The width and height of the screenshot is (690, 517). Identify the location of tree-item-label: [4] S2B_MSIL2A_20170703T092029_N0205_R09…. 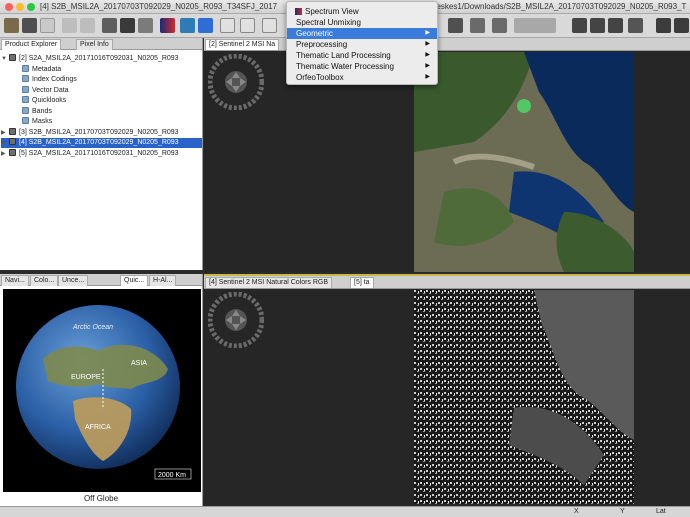
(99, 142).